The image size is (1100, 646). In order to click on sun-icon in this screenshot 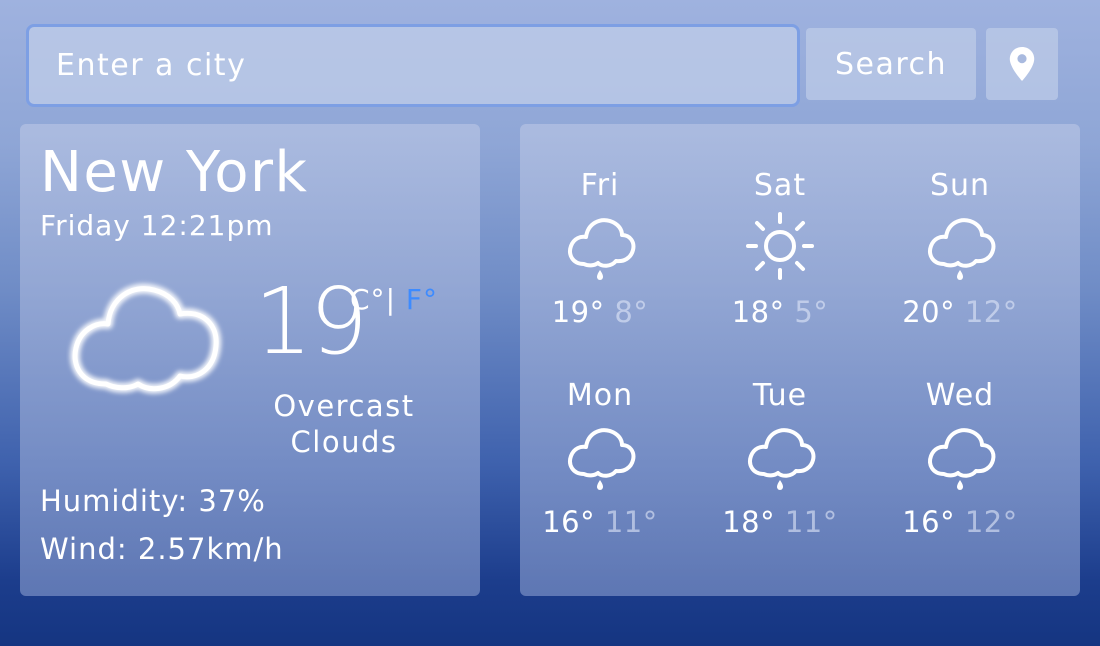, I will do `click(780, 246)`.